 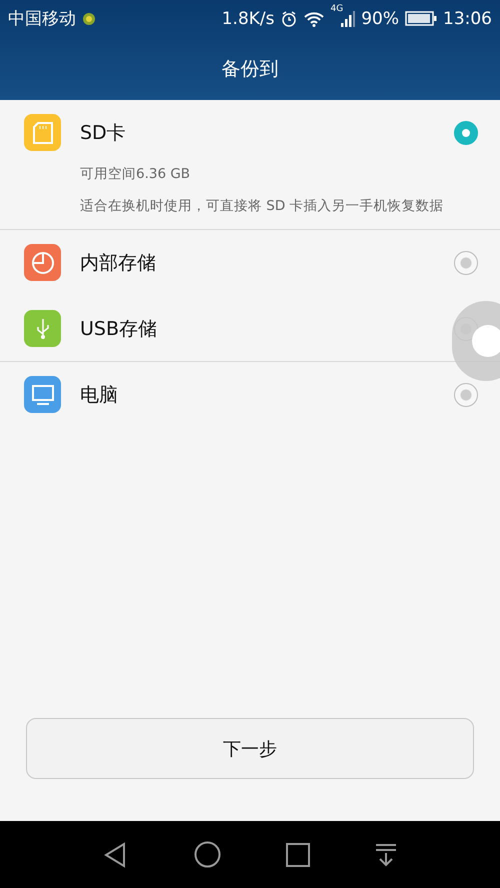 I want to click on battery-percent: 90%, so click(x=380, y=18).